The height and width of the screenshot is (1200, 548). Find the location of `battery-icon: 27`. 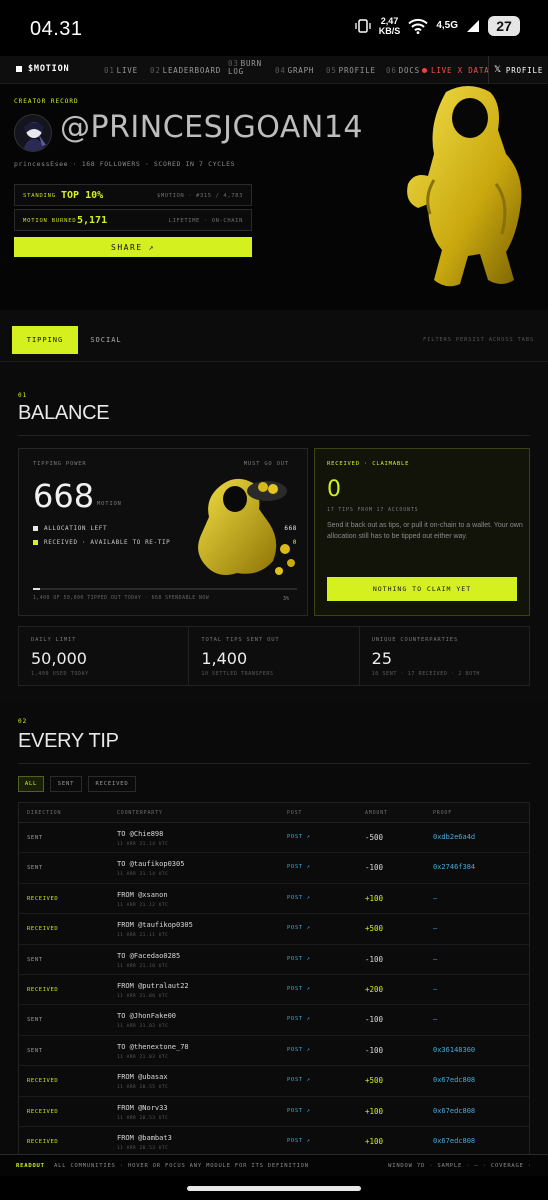

battery-icon: 27 is located at coordinates (504, 26).